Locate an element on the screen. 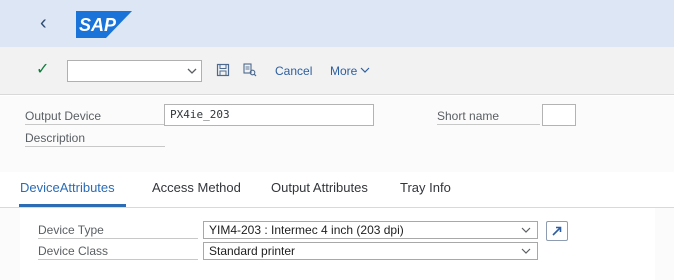 This screenshot has width=674, height=280. device-type-value: YIM4-203 : Intermec 4 inch (203 dpi) is located at coordinates (306, 230).